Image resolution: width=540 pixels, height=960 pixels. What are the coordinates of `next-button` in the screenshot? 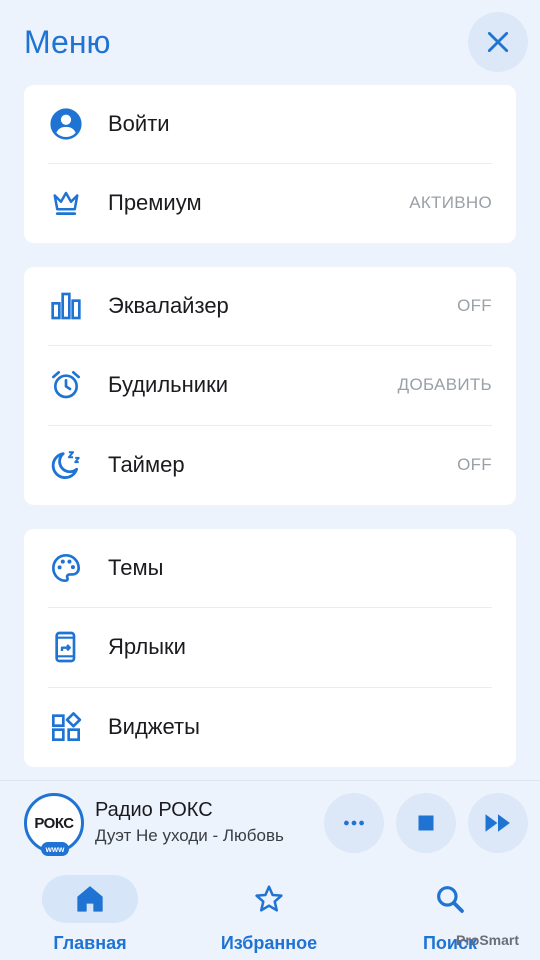 It's located at (498, 823).